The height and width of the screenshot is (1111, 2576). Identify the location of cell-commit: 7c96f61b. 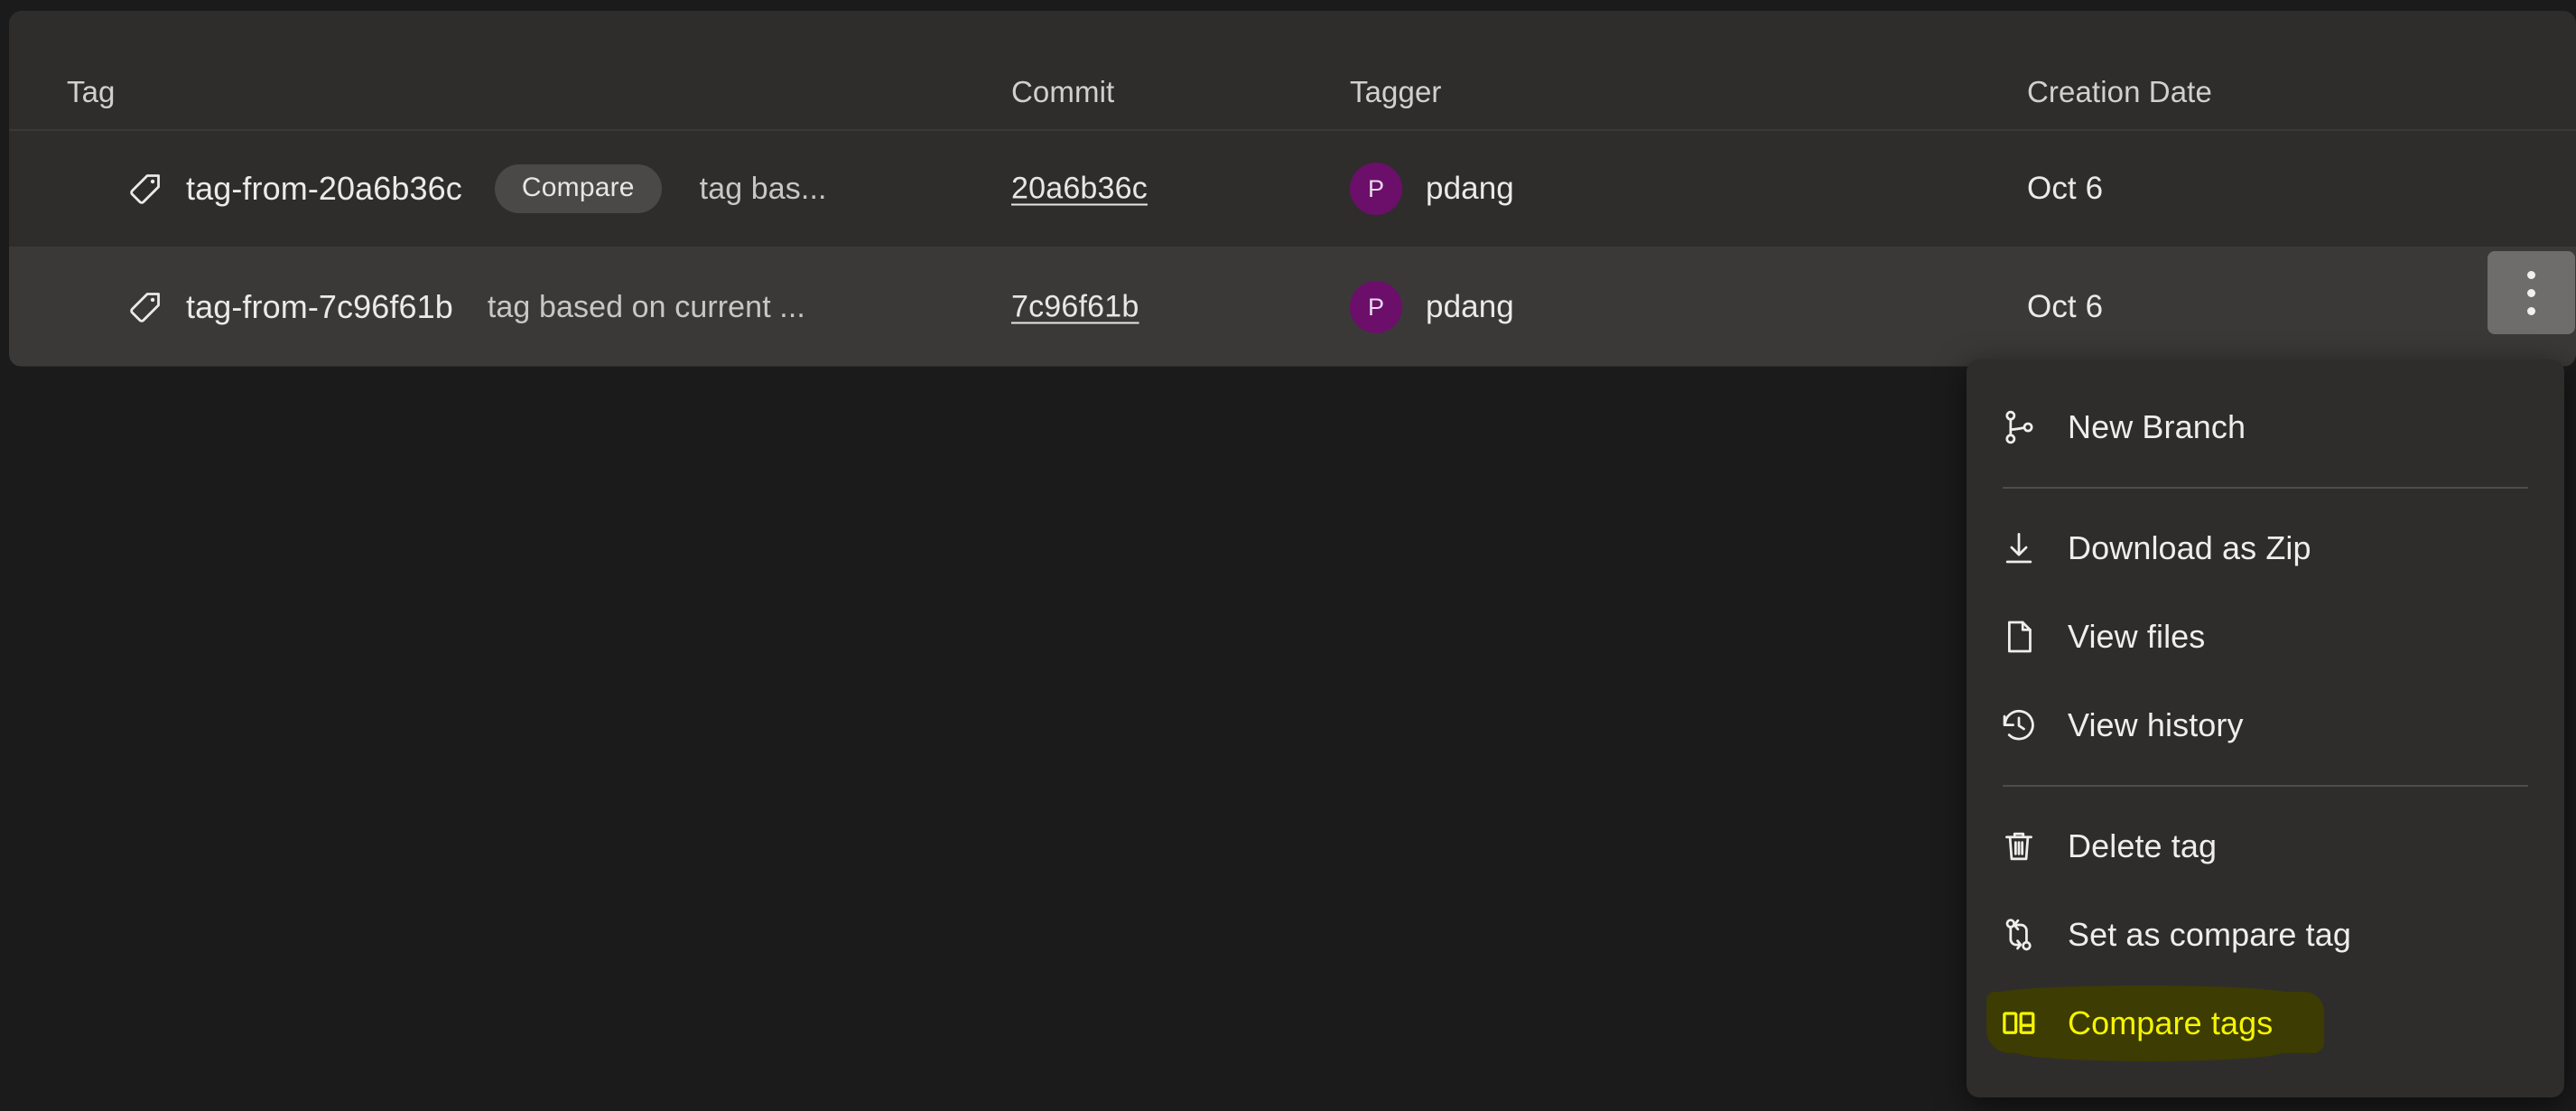
(1075, 307).